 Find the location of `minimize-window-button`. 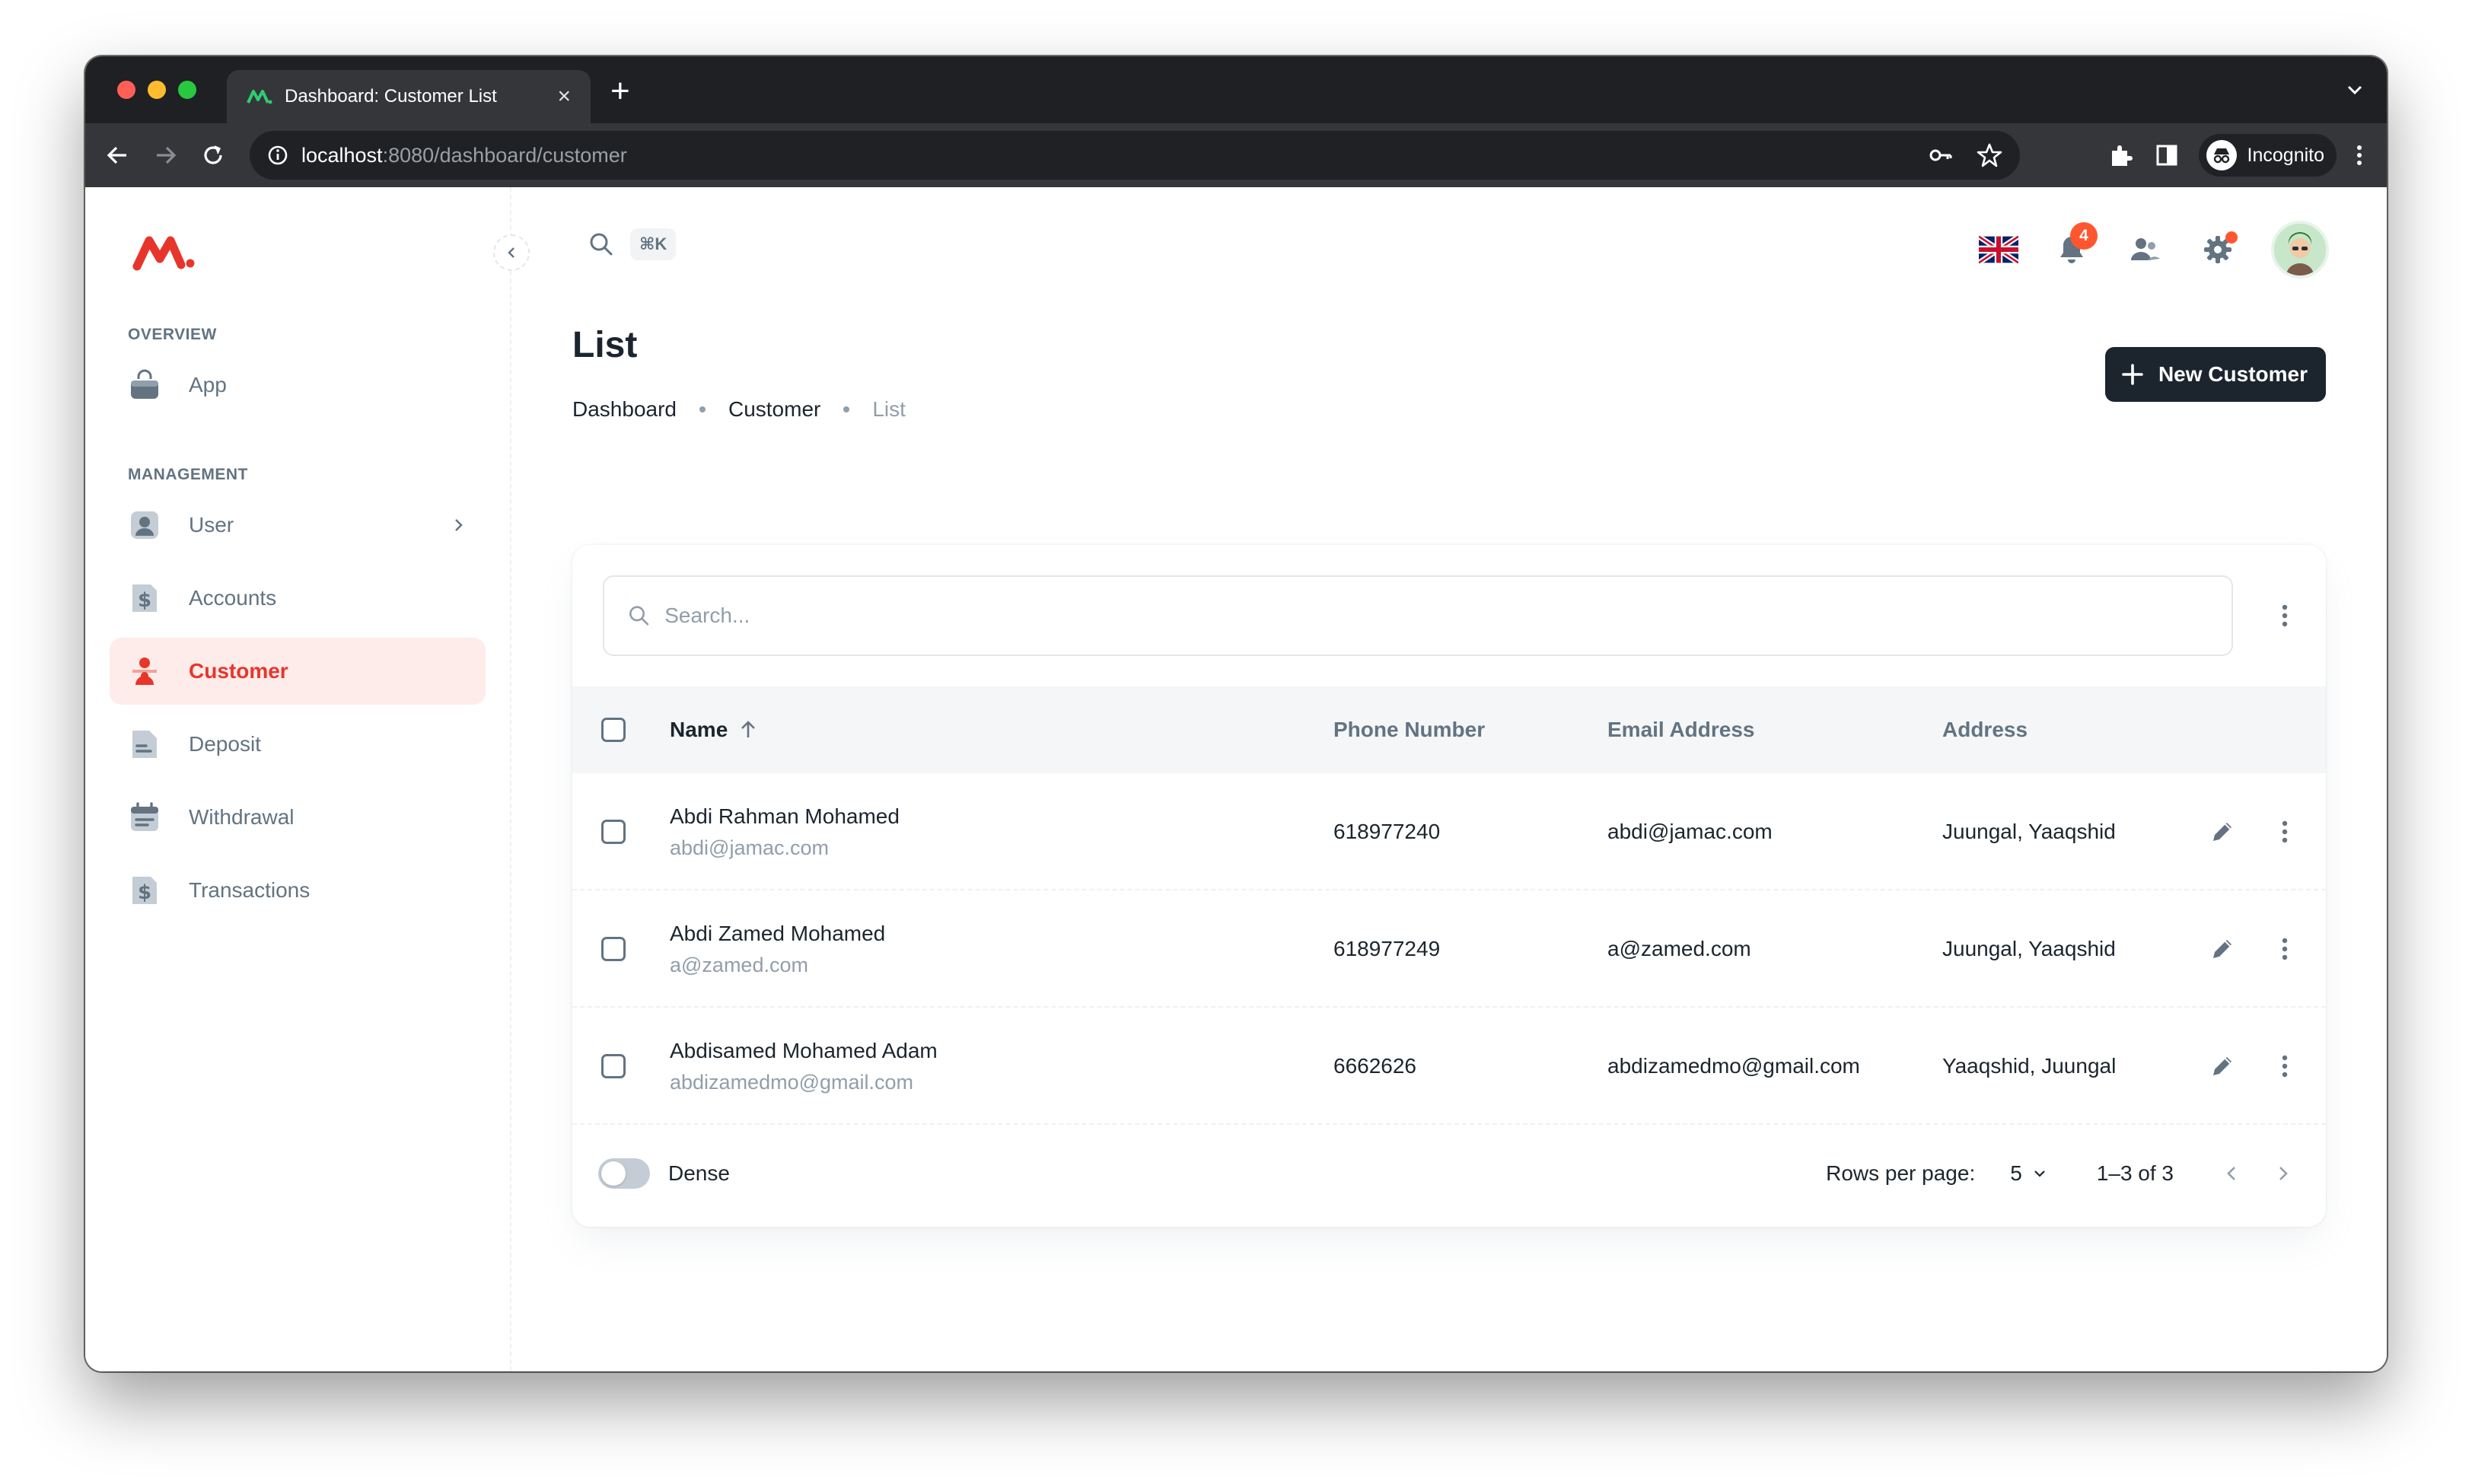

minimize-window-button is located at coordinates (157, 90).